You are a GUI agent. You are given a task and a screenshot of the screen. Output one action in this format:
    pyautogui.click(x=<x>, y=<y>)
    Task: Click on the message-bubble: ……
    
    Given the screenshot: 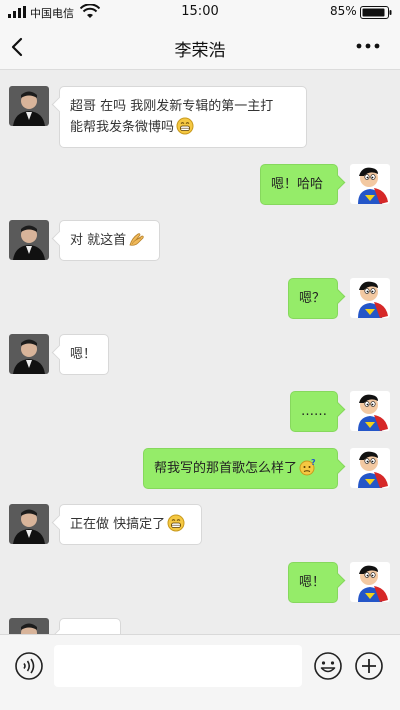 What is the action you would take?
    pyautogui.click(x=314, y=411)
    